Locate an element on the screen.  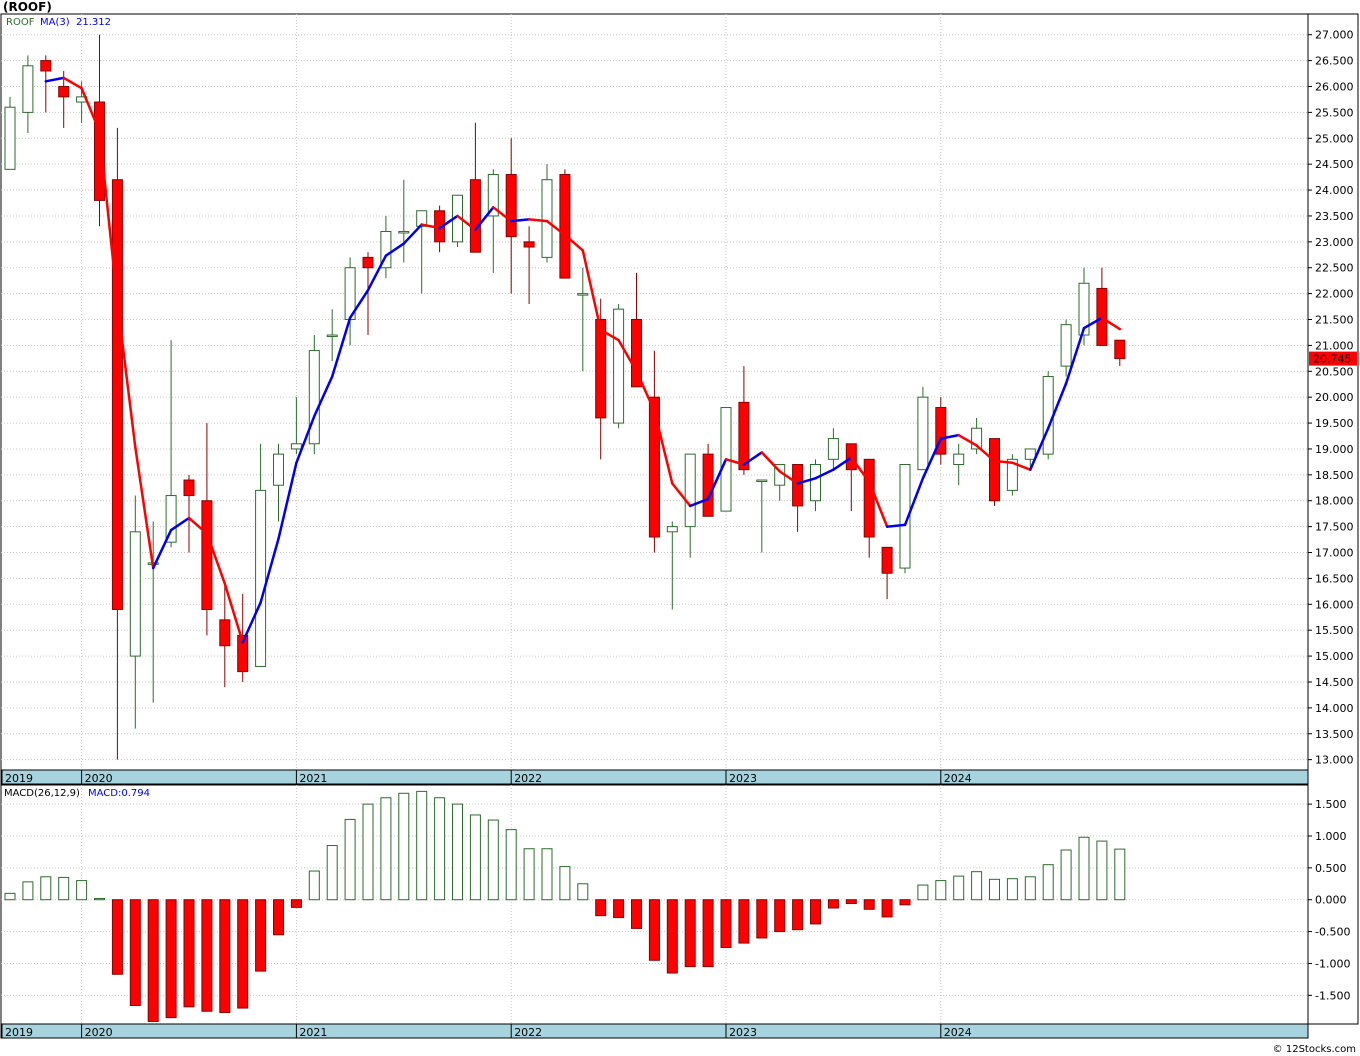
price-y-tick-label: 21.000 is located at coordinates (1334, 345).